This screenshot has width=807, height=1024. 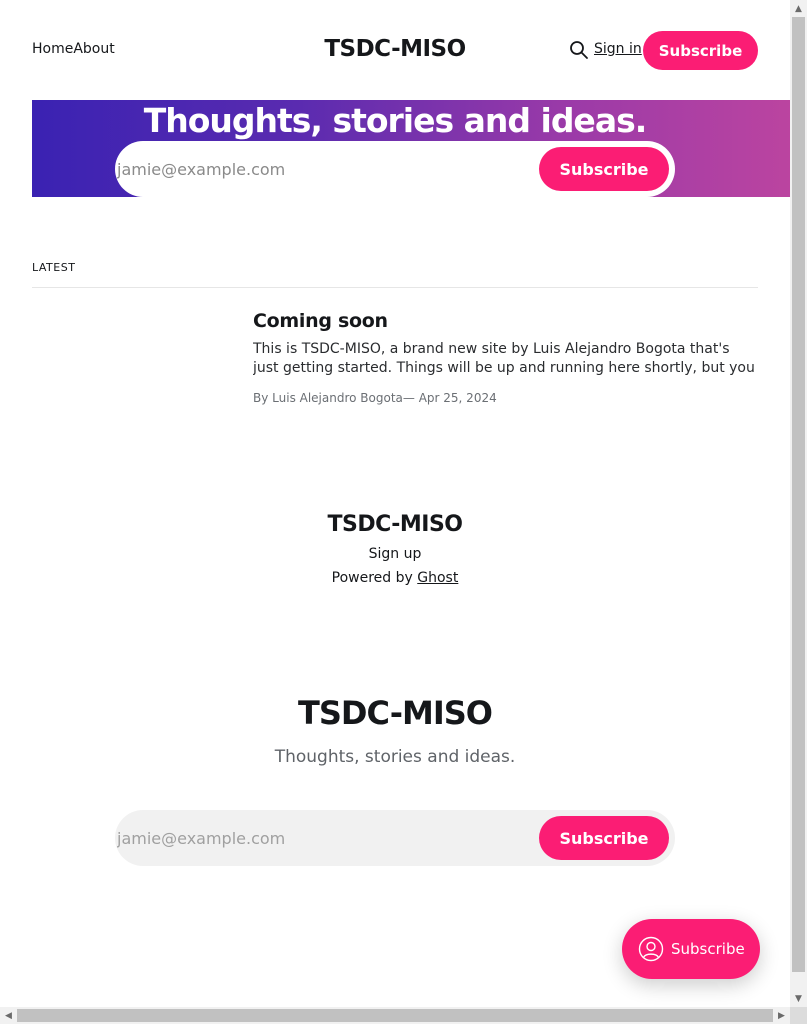 I want to click on hero-banner: Thoughts, stories and ideas. Subscribe, so click(x=411, y=148).